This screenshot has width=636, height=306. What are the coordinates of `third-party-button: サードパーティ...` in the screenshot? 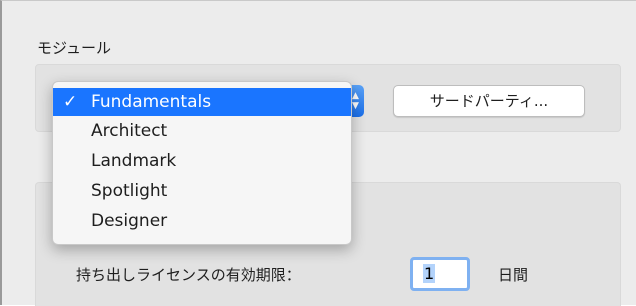 It's located at (489, 101).